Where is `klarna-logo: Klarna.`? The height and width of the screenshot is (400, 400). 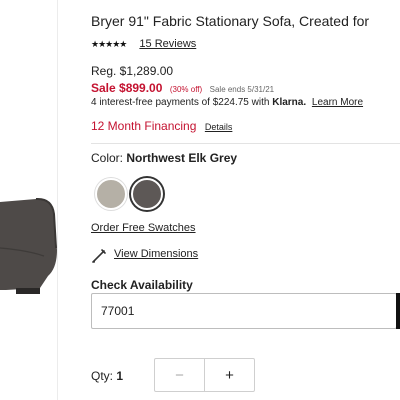
klarna-logo: Klarna. is located at coordinates (289, 102).